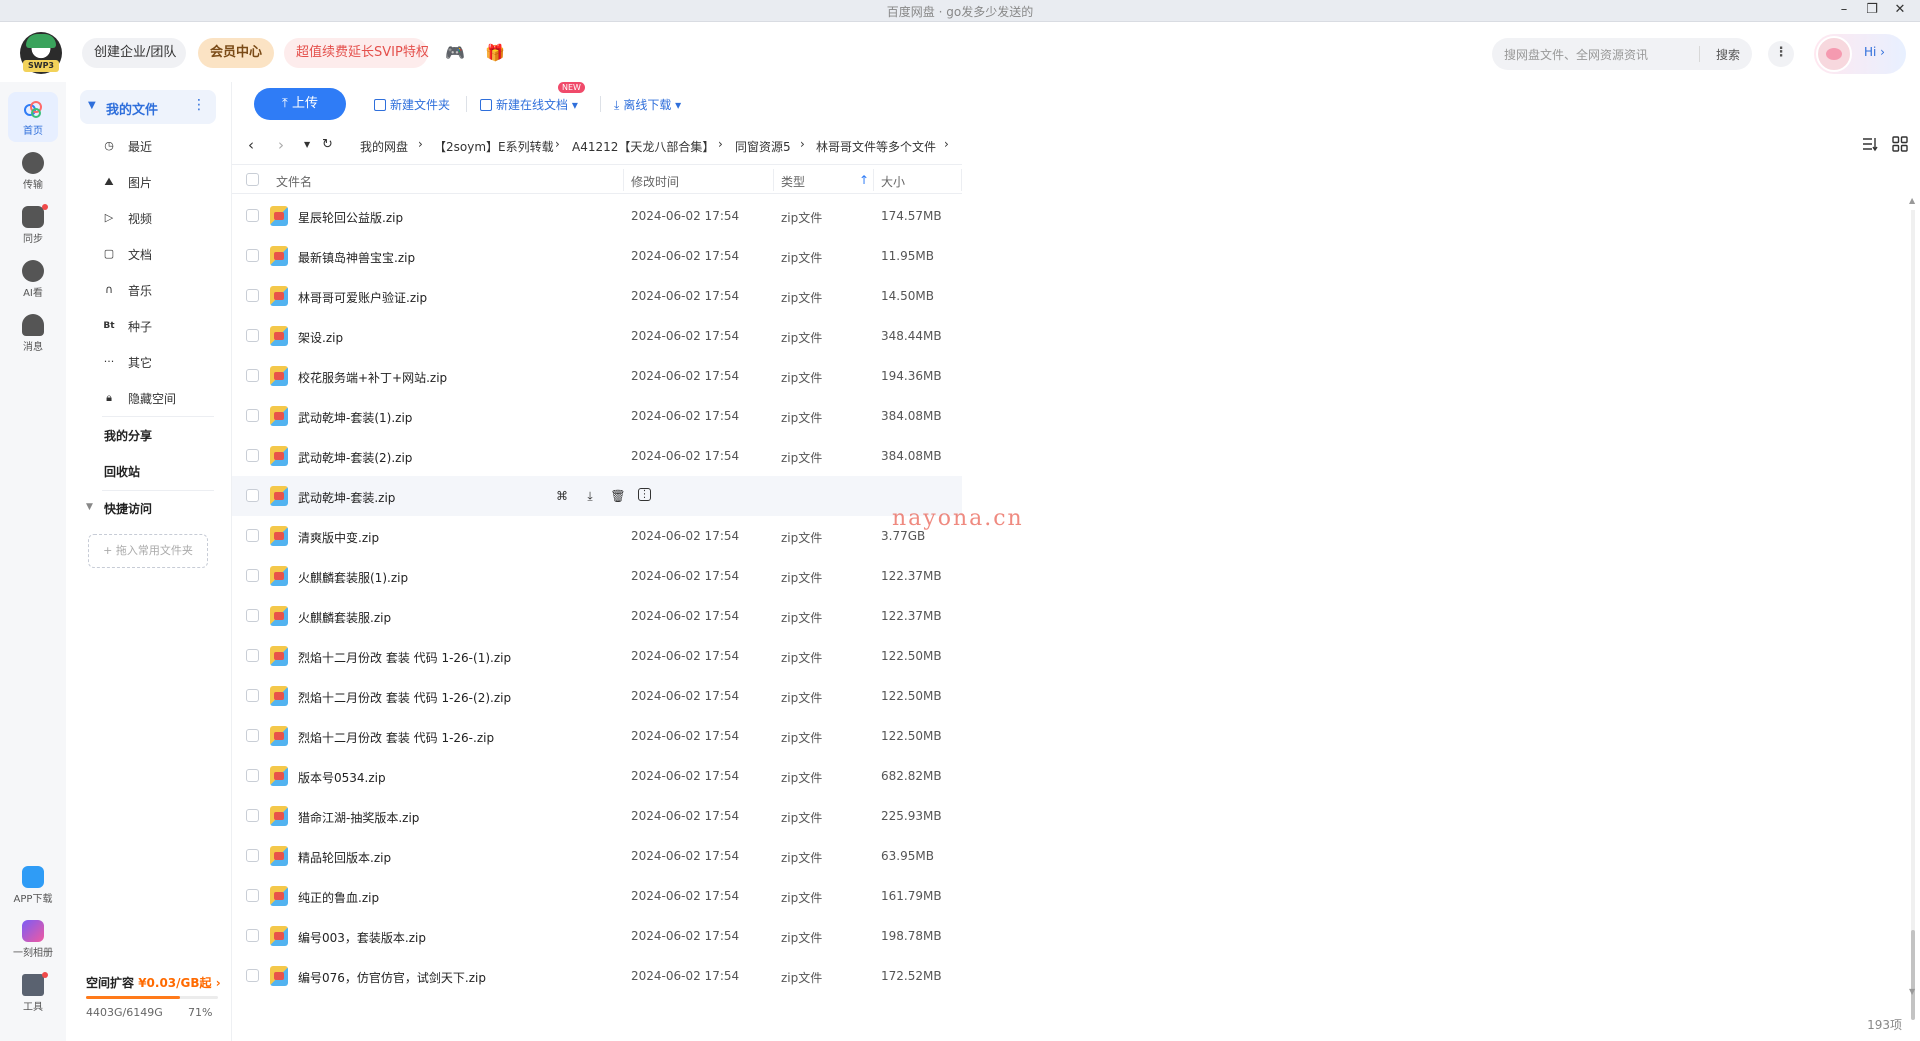 The width and height of the screenshot is (1920, 1041). Describe the element at coordinates (236, 53) in the screenshot. I see `vip-center-button: 会员中心` at that location.